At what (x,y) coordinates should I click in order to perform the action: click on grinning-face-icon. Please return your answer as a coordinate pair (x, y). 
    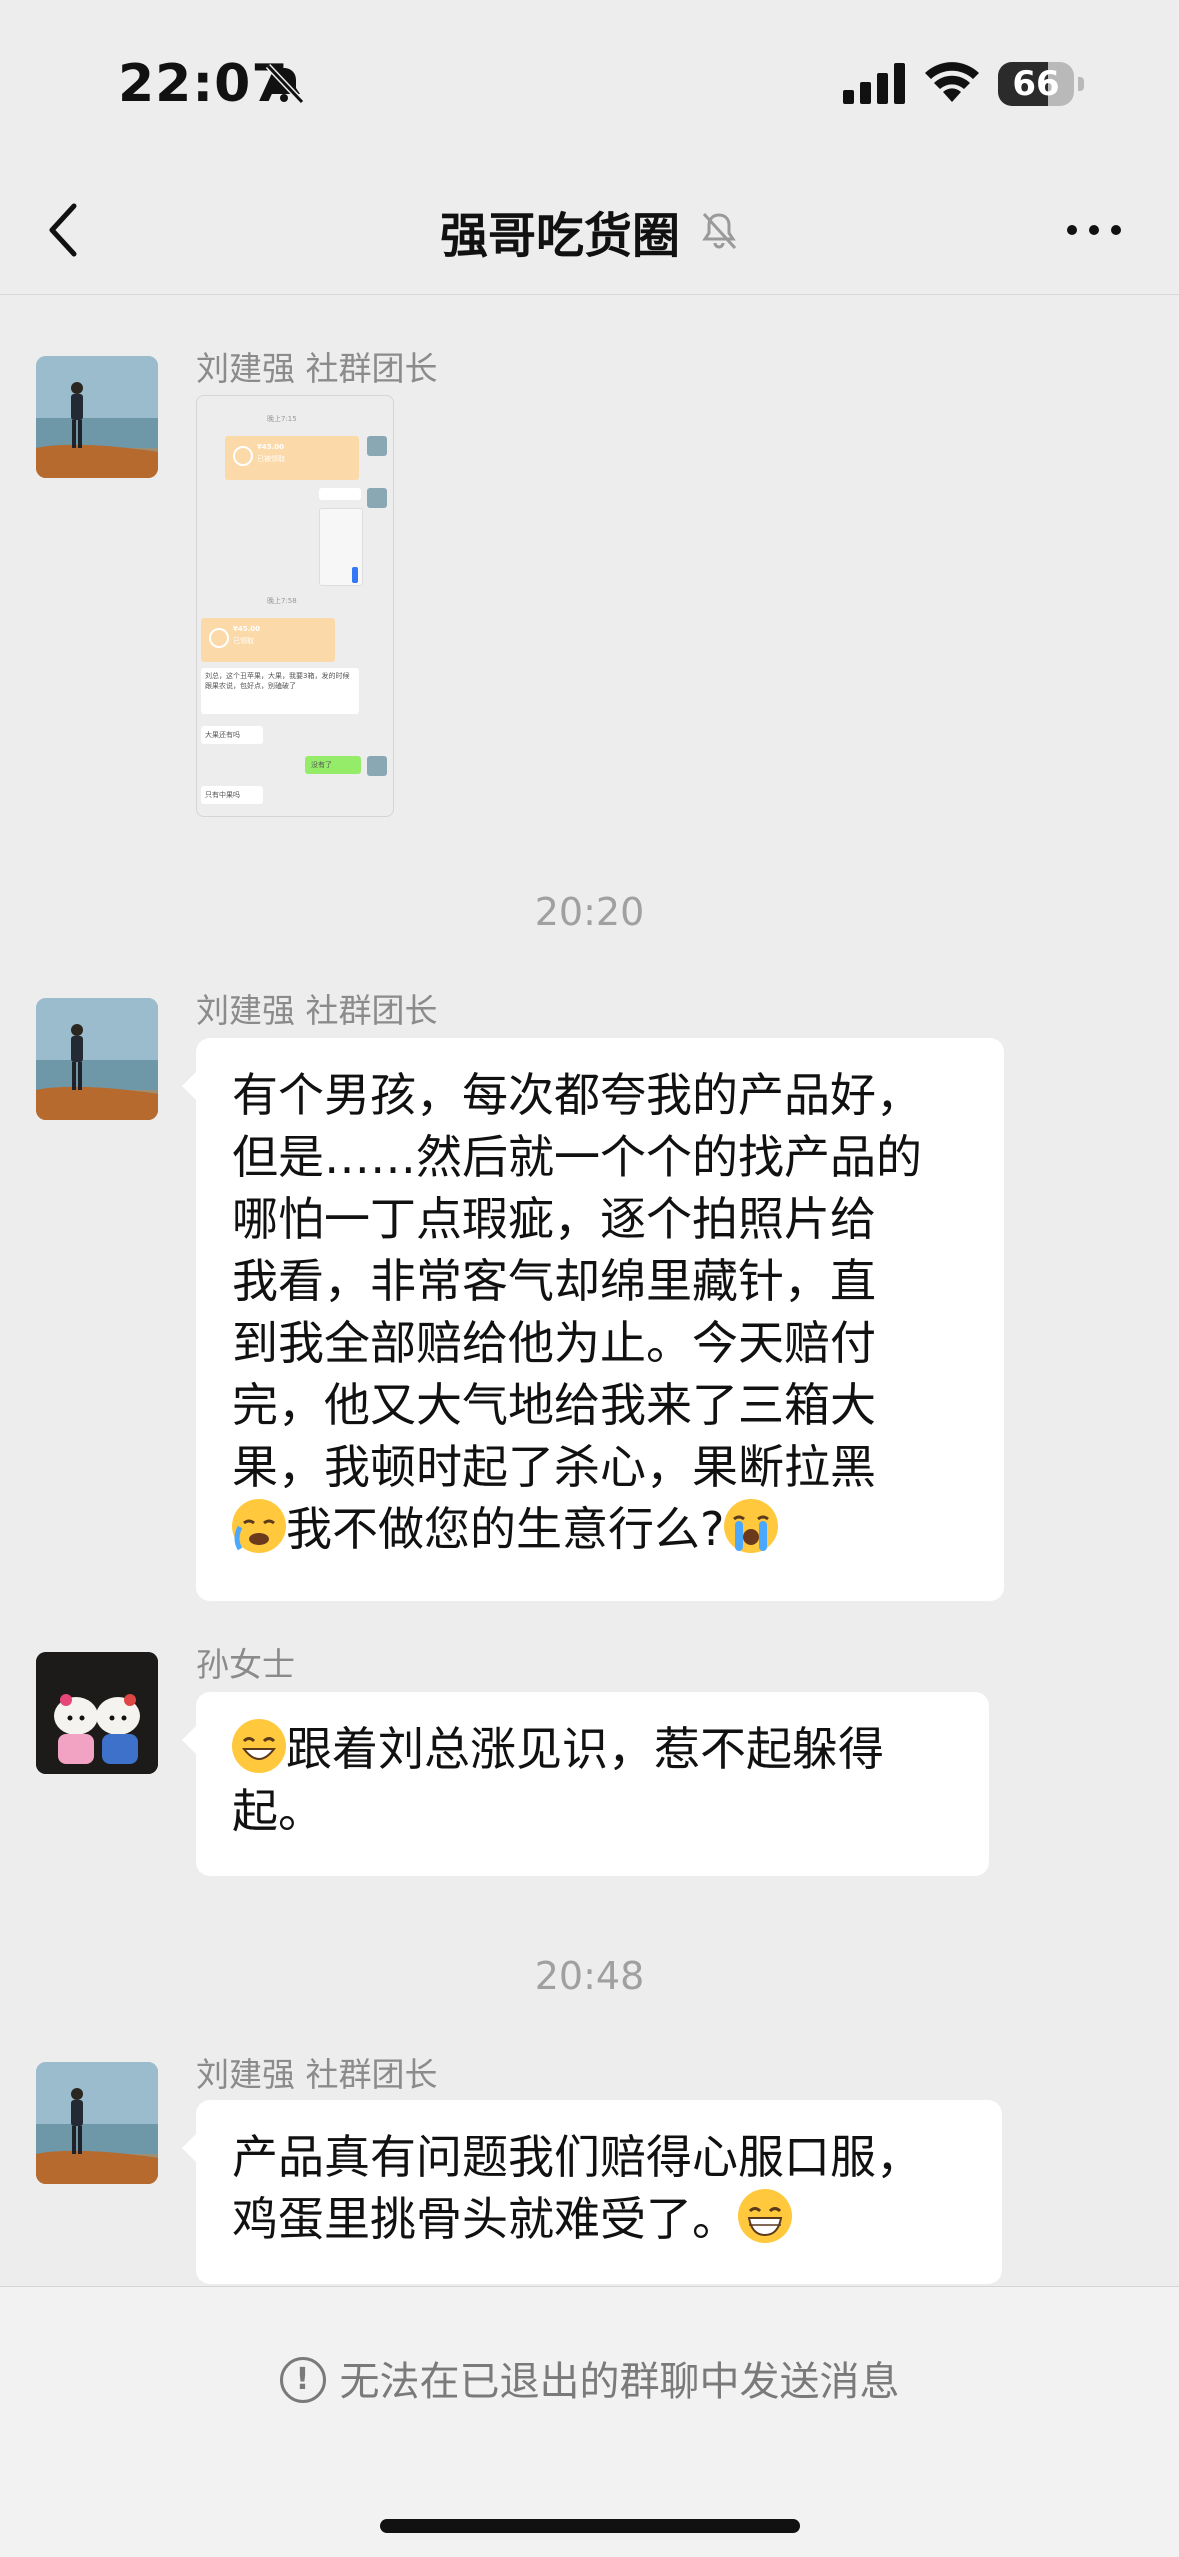
    Looking at the image, I should click on (259, 1746).